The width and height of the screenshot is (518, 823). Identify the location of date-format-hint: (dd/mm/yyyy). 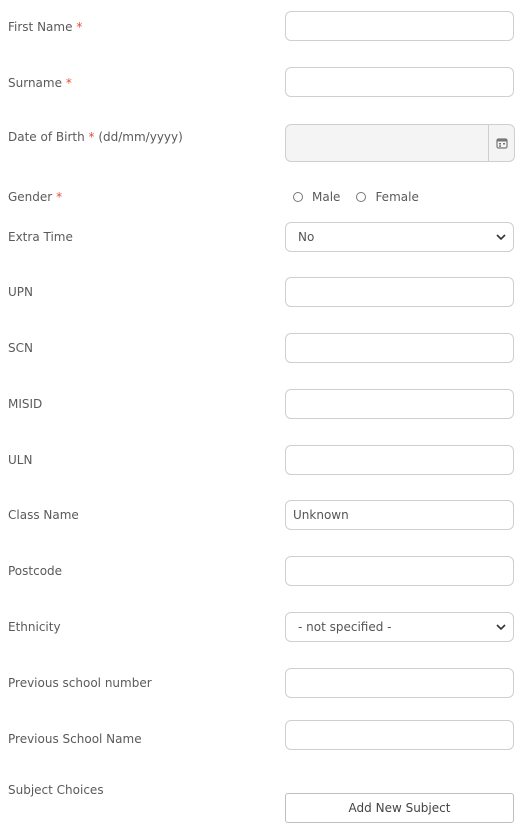
(140, 137).